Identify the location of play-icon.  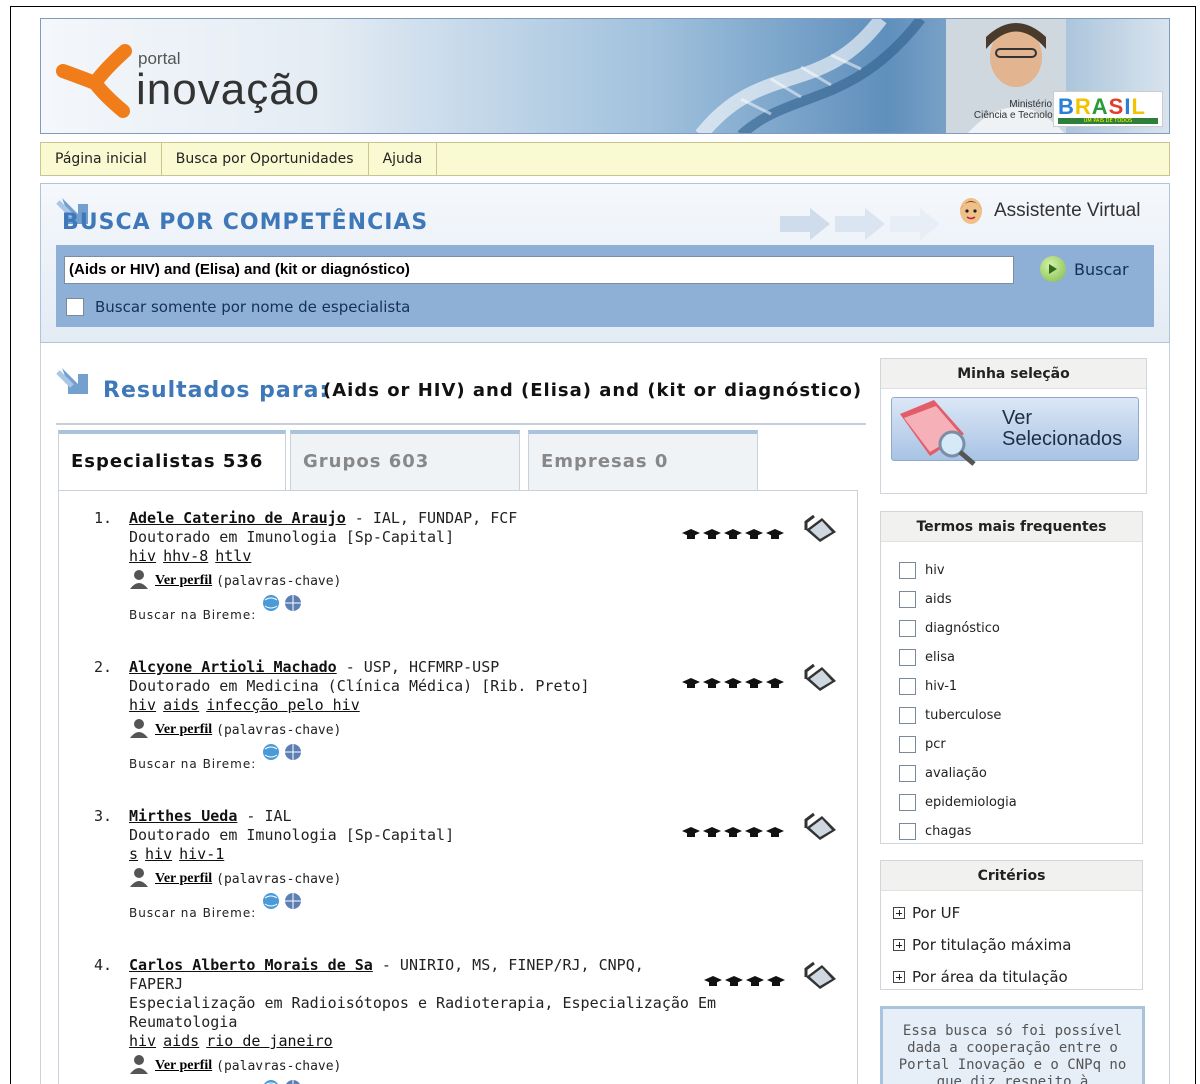
(1053, 269).